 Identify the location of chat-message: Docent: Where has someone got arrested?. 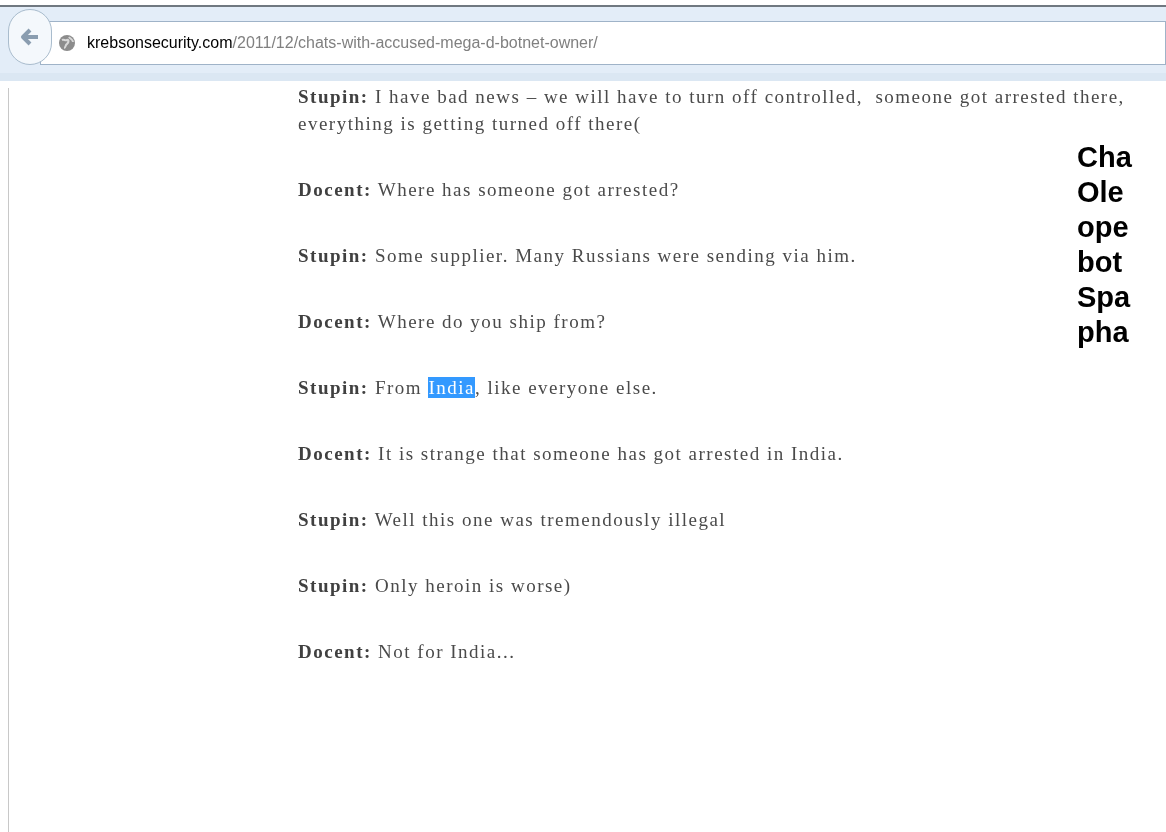
(489, 190).